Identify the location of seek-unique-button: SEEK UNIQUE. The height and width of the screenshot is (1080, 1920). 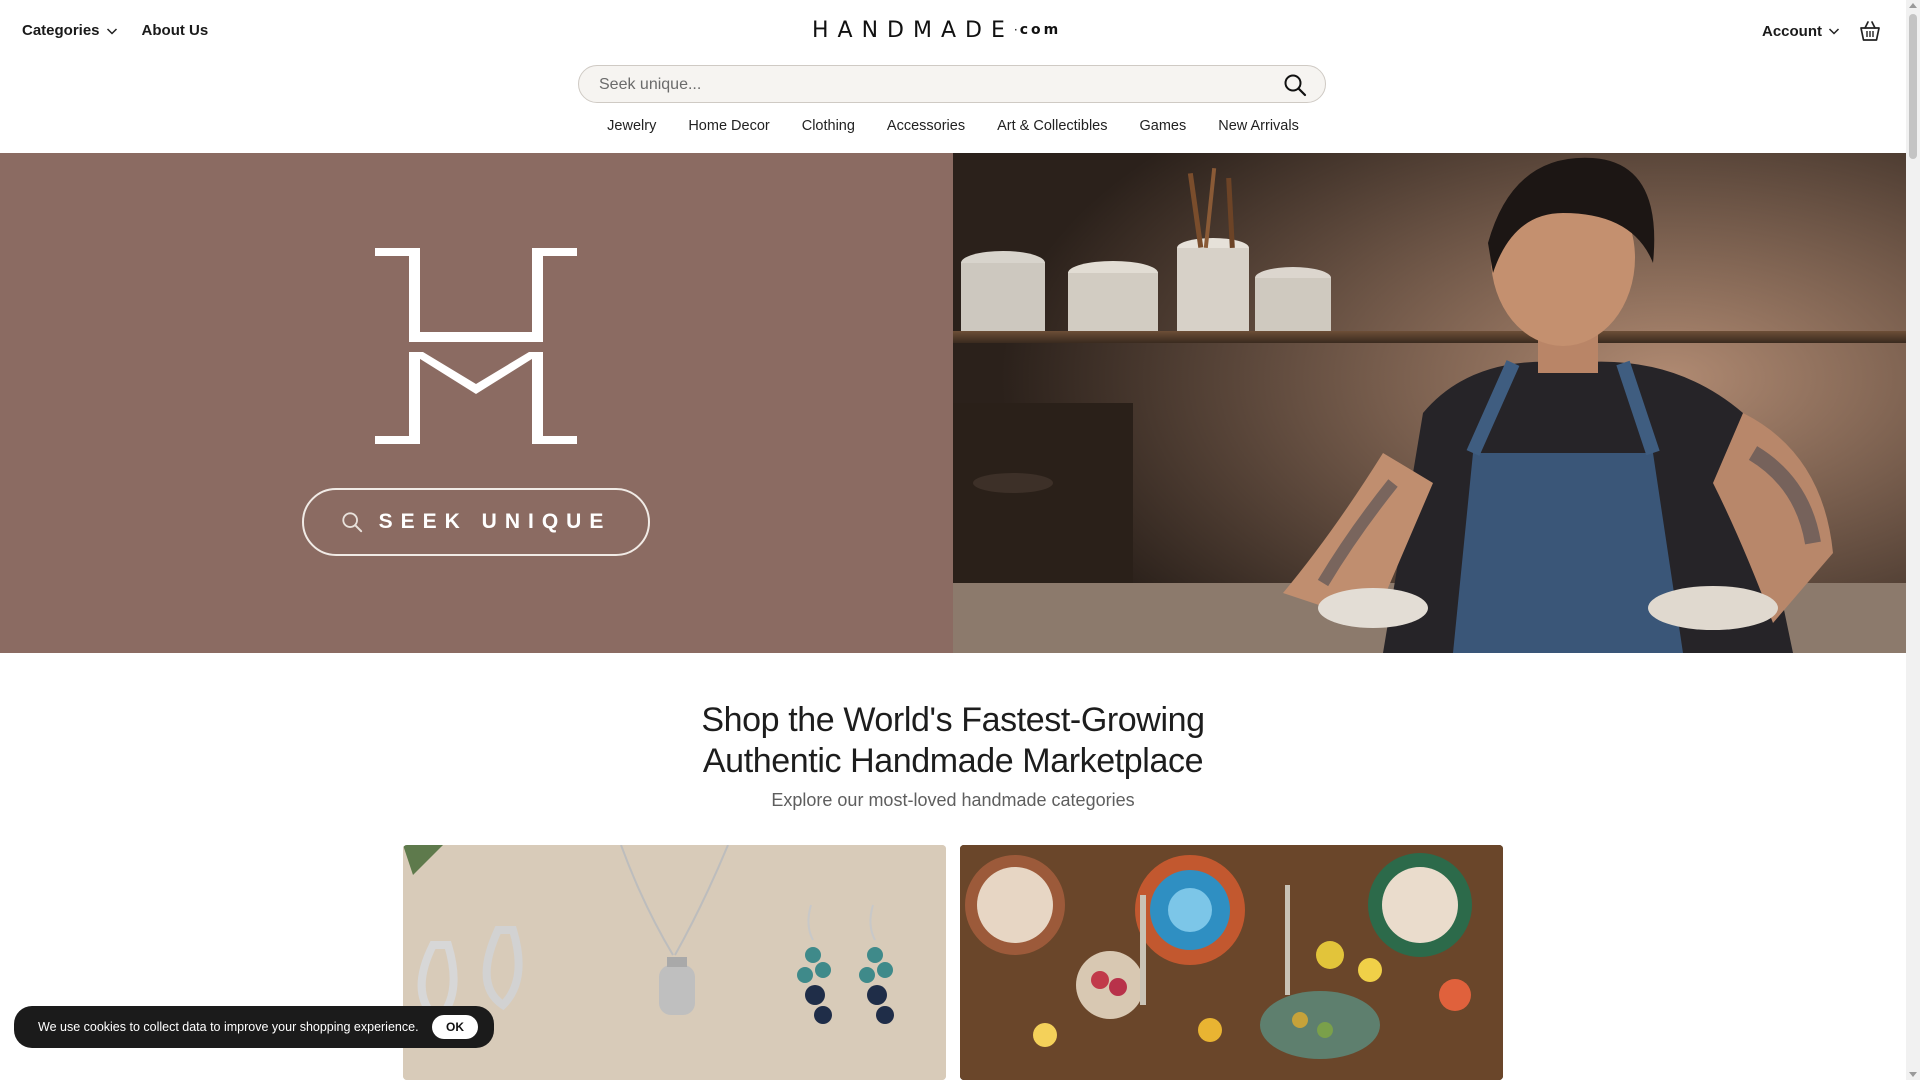
(476, 522).